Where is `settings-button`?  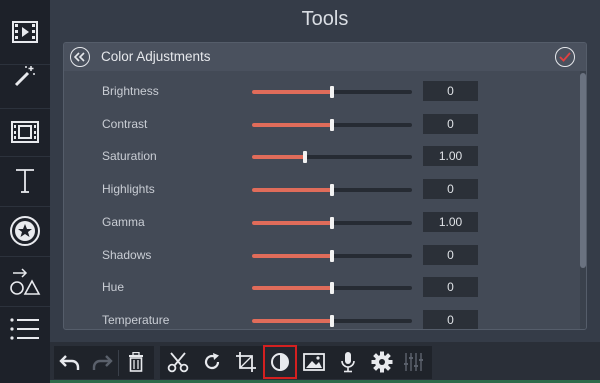 settings-button is located at coordinates (382, 362).